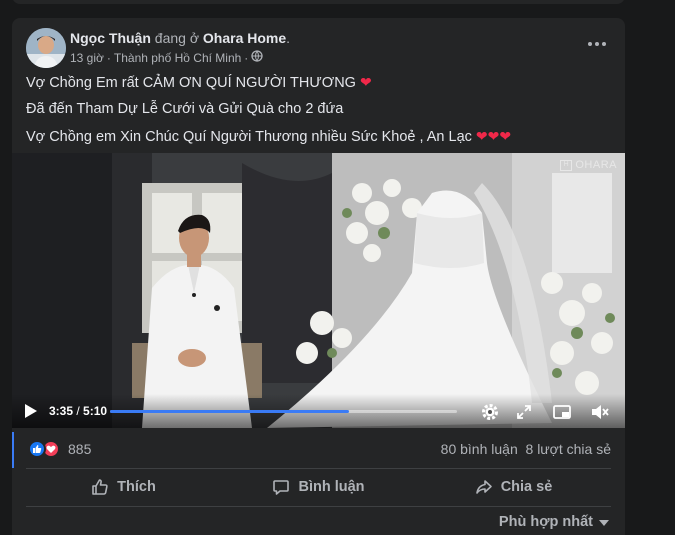 This screenshot has width=675, height=535. I want to click on comment-sort-dropdown: Phù hợp nhất, so click(554, 522).